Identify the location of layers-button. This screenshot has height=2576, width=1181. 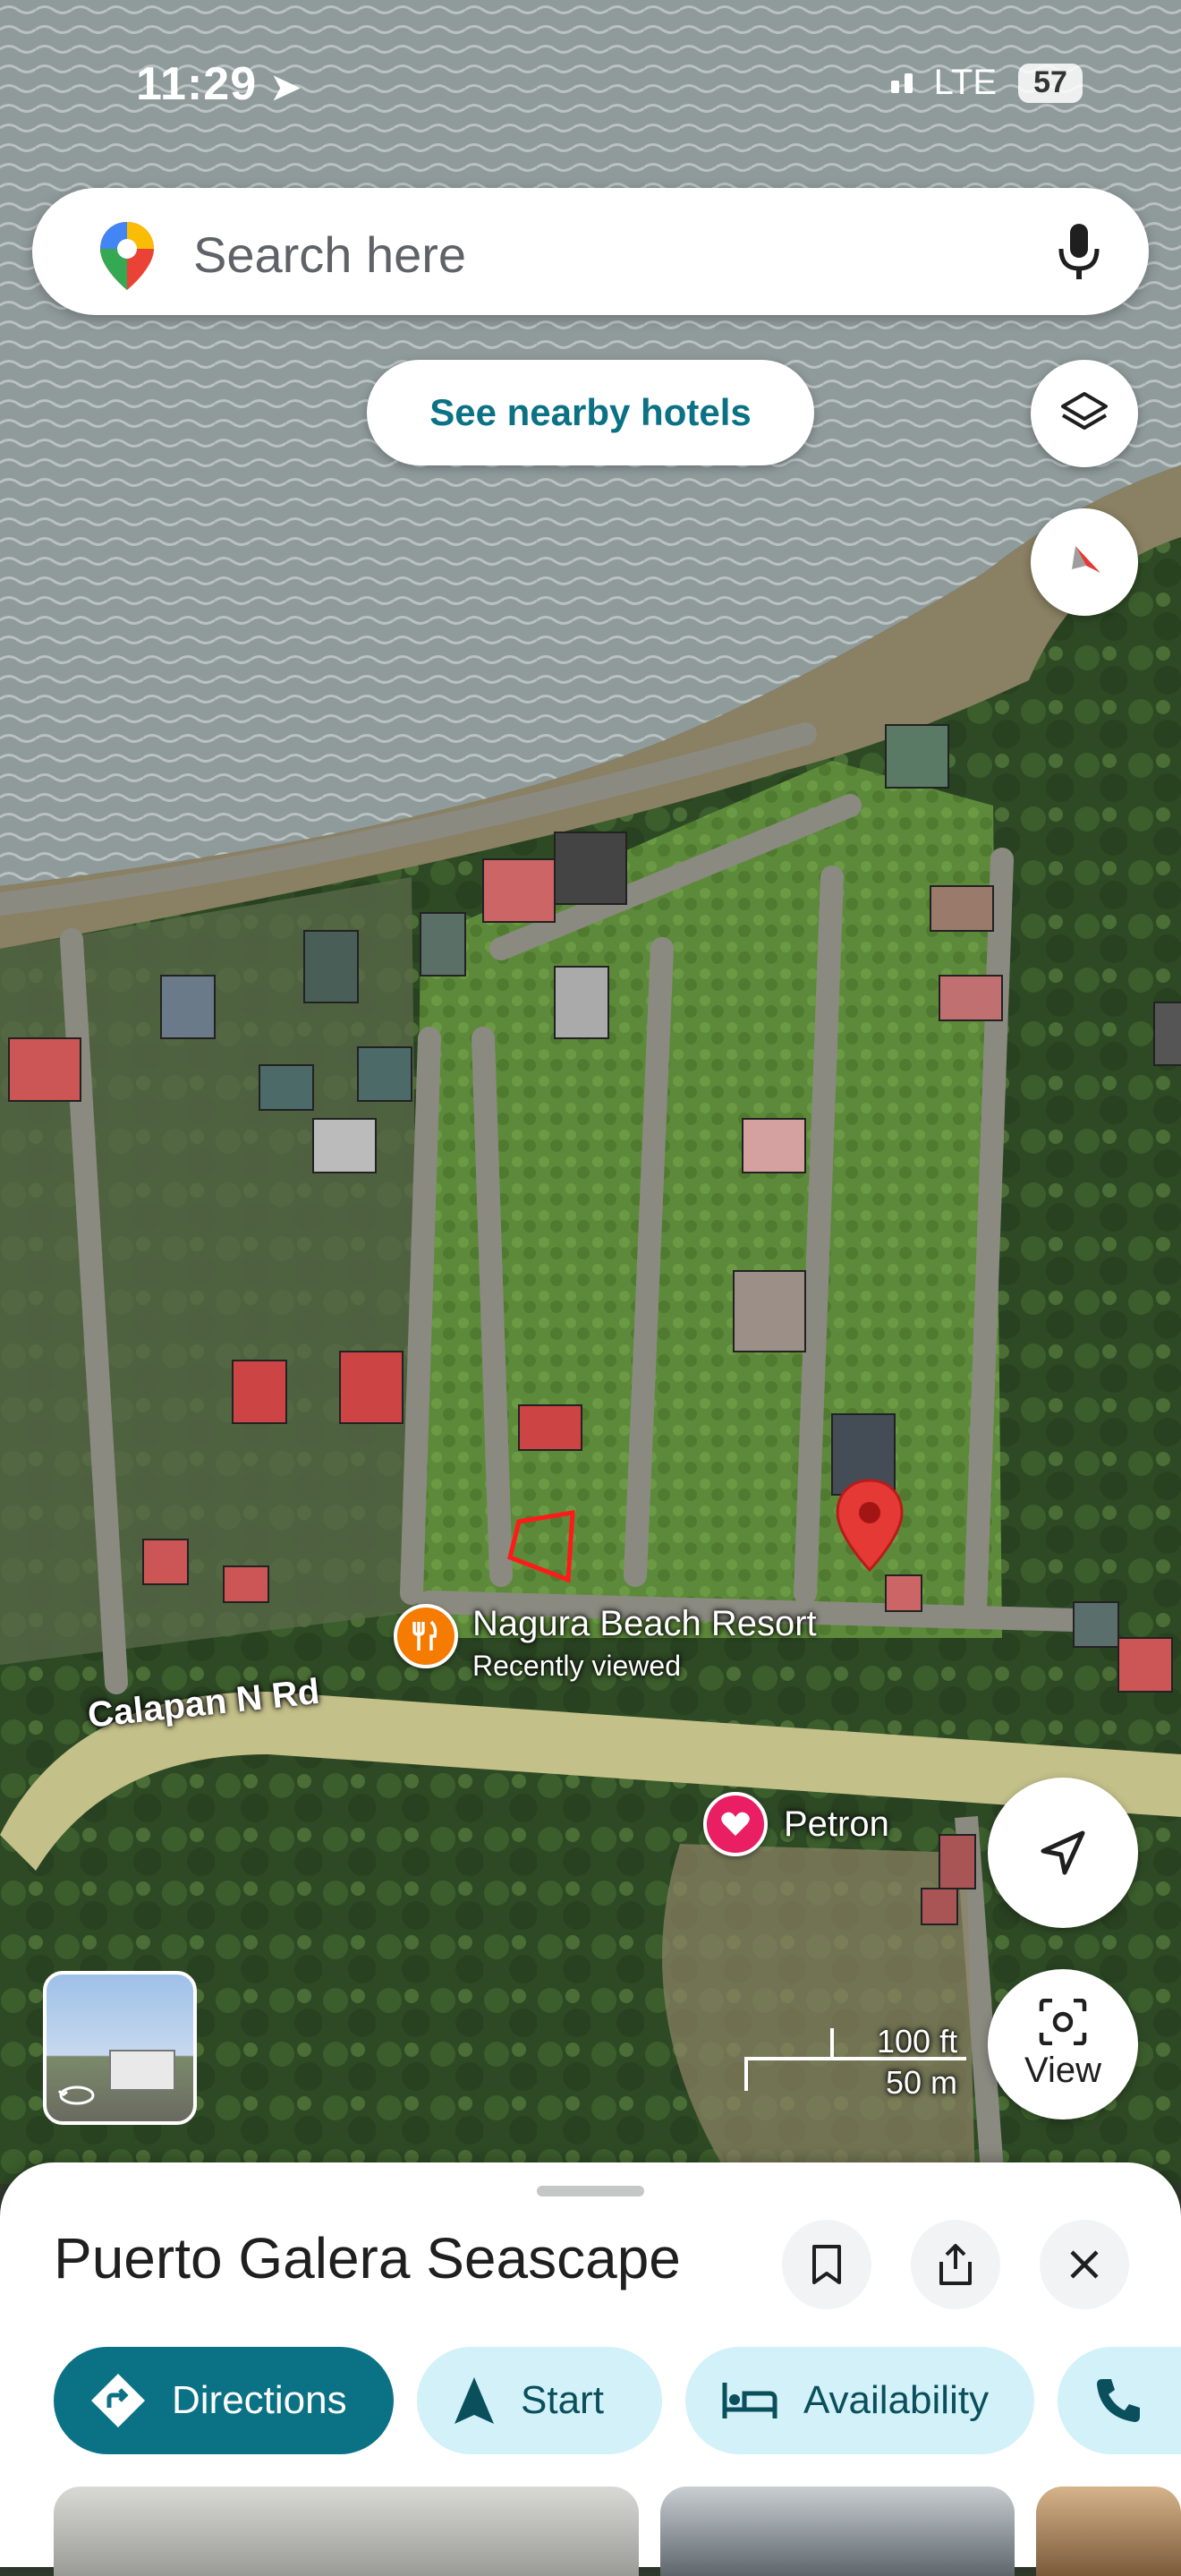
(1084, 413).